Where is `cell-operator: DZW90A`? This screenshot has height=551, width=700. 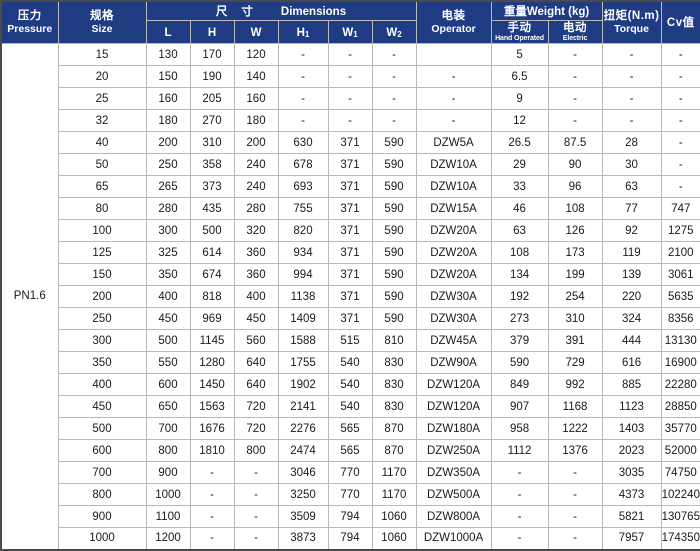
cell-operator: DZW90A is located at coordinates (453, 363).